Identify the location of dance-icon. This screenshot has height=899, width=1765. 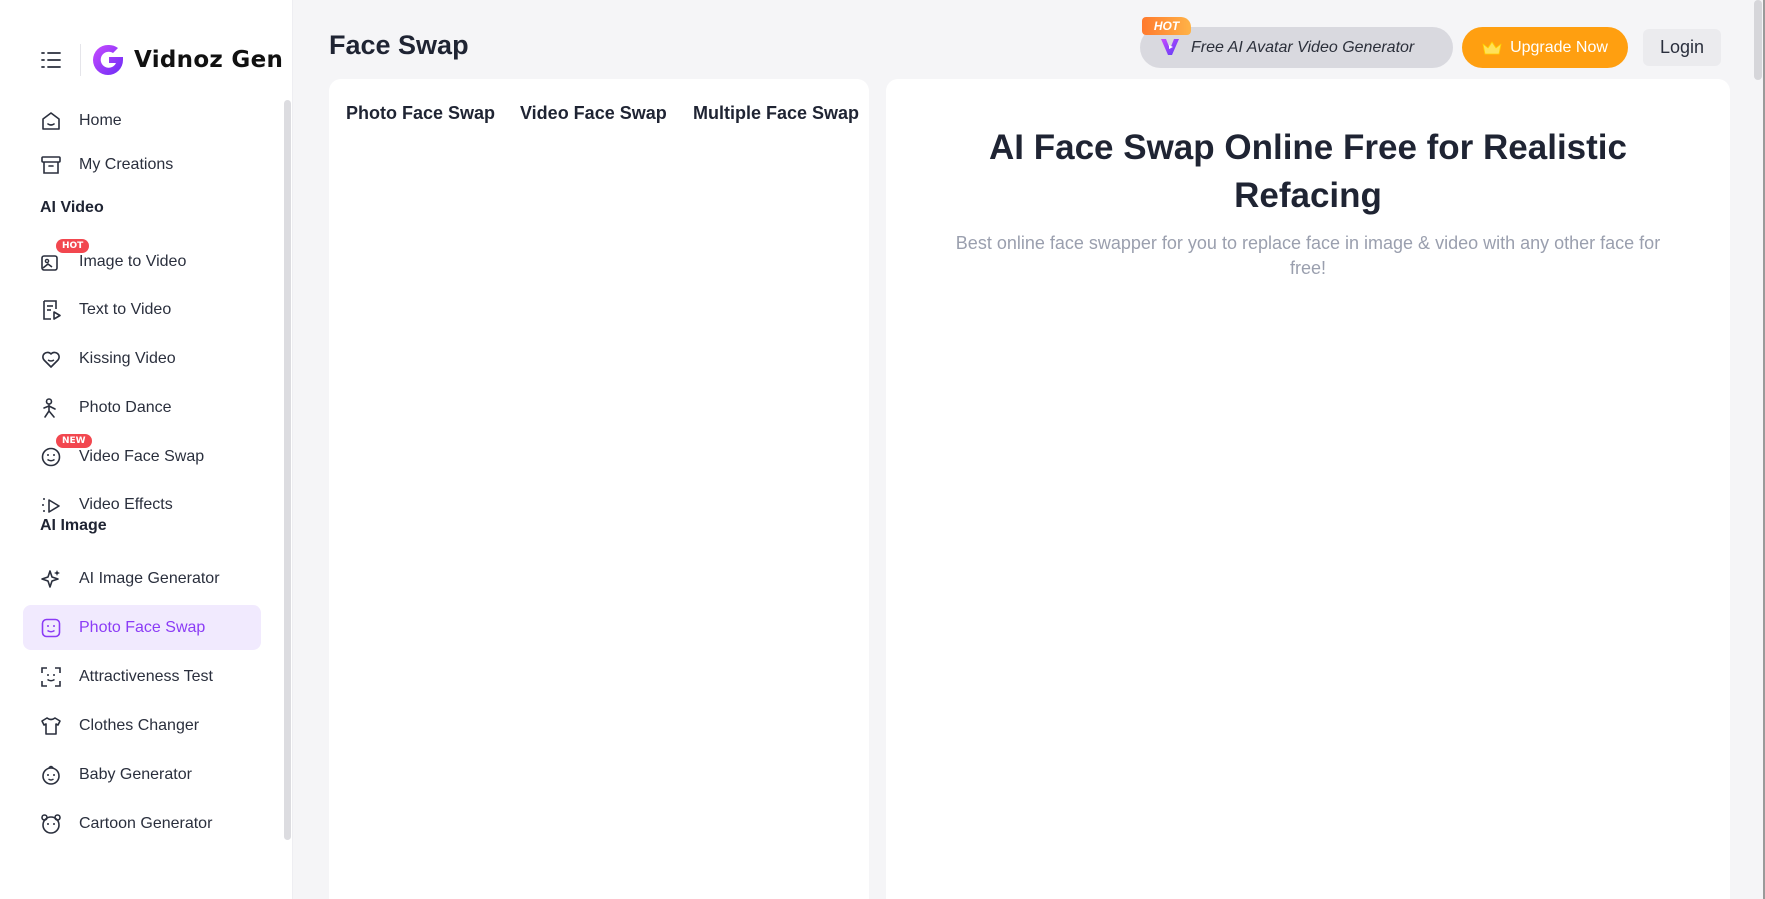
(51, 408).